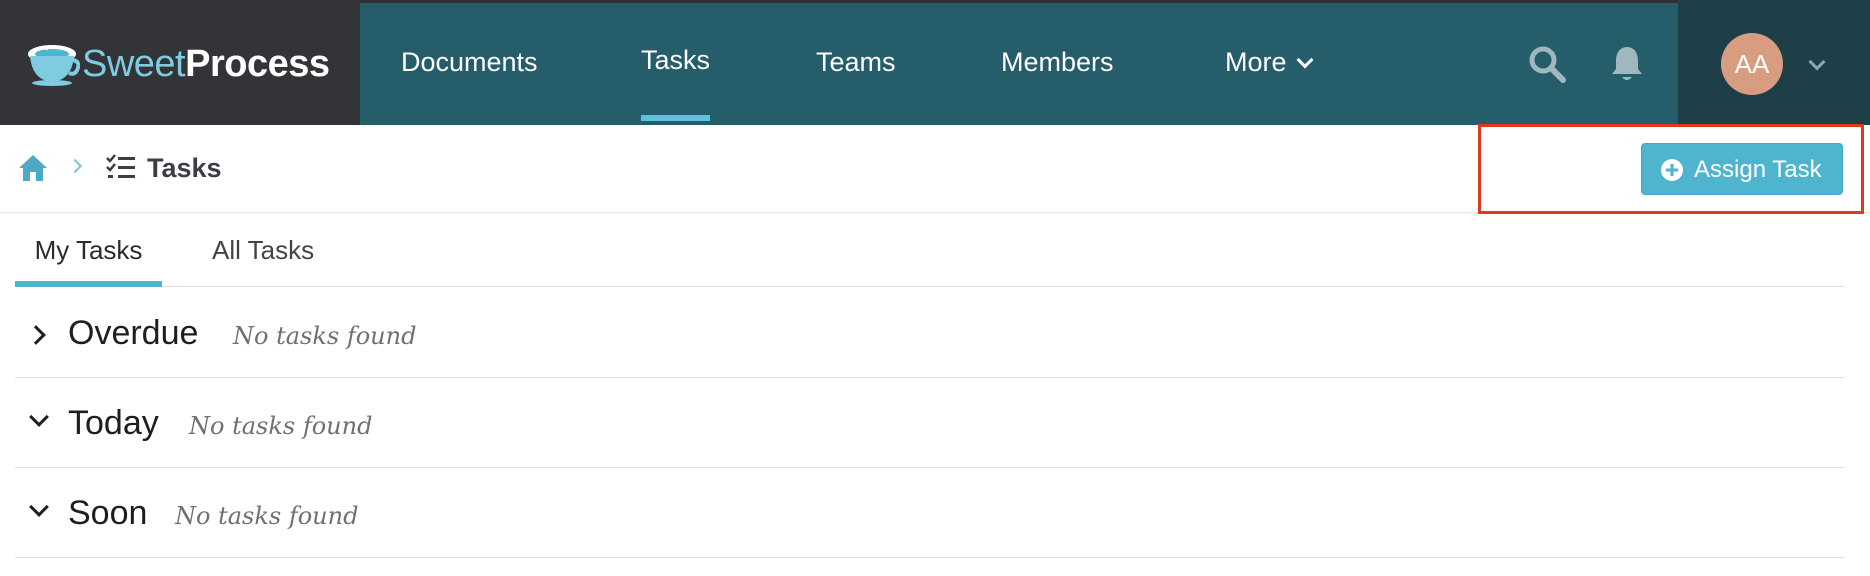 The width and height of the screenshot is (1870, 576). What do you see at coordinates (263, 254) in the screenshot?
I see `tab-all-tasks: All Tasks` at bounding box center [263, 254].